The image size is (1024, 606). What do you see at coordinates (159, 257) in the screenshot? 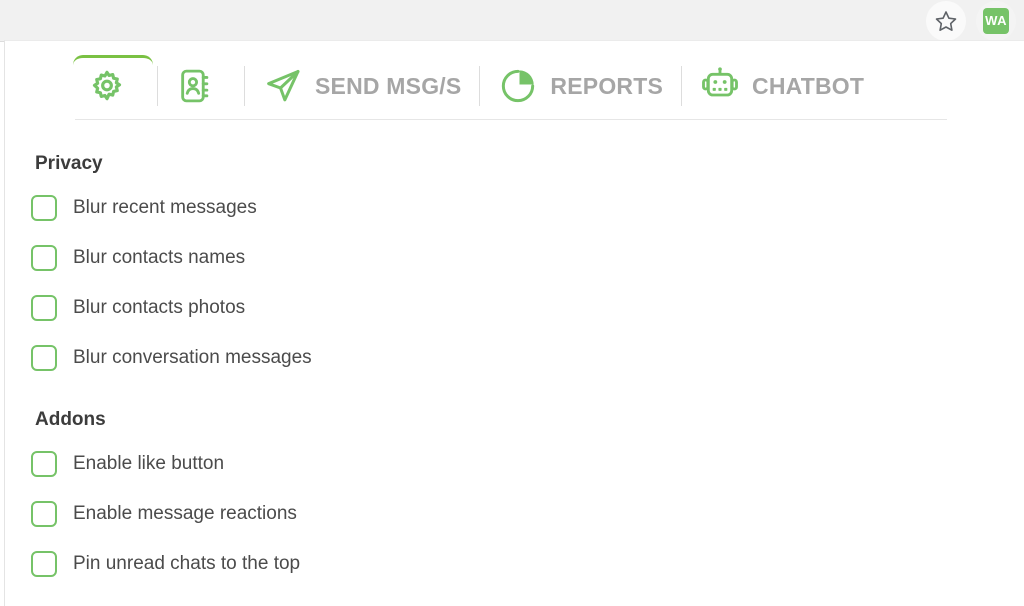
I see `option-label: Blur contacts names` at bounding box center [159, 257].